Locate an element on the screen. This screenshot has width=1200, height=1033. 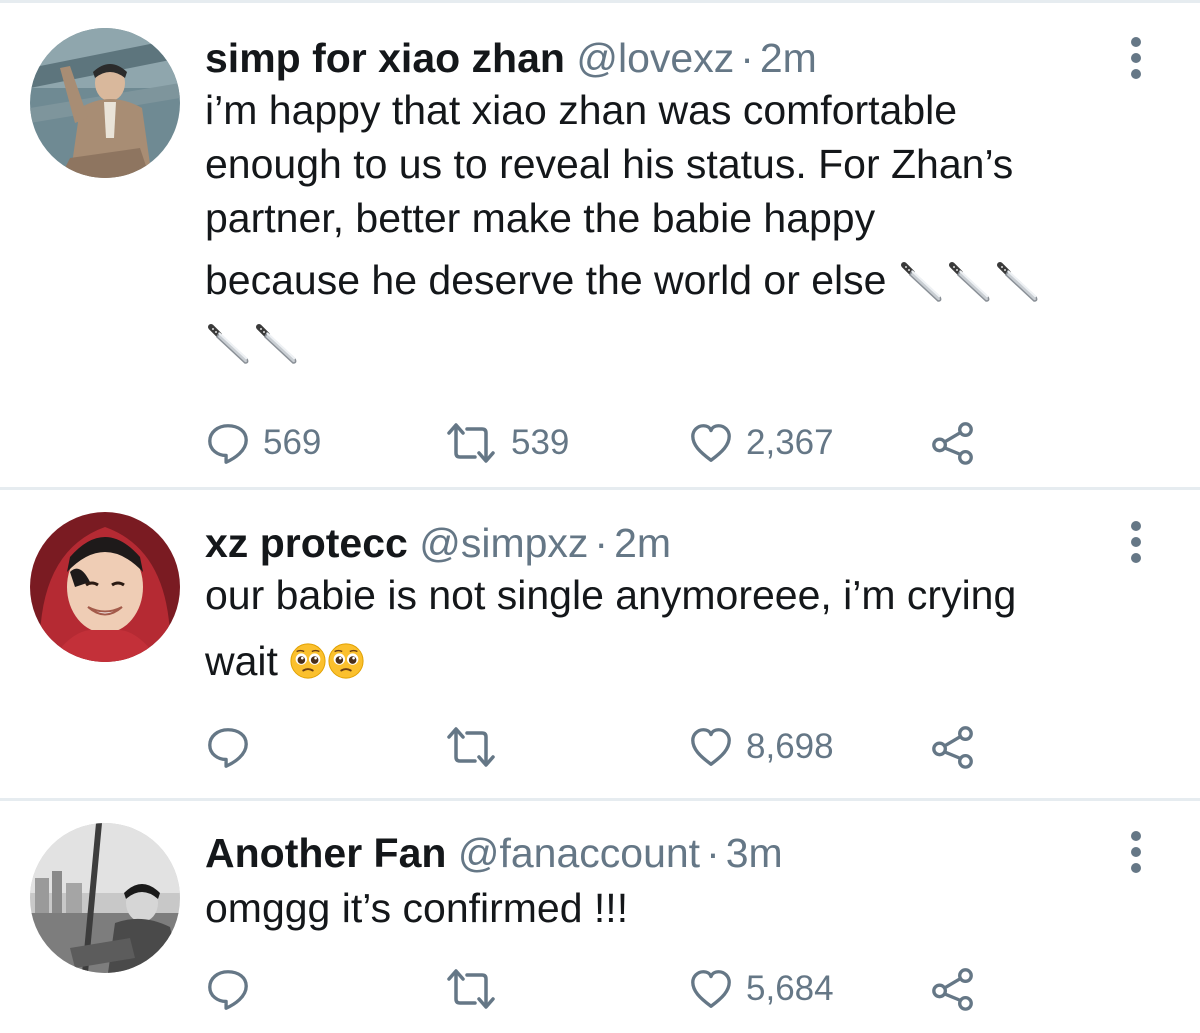
display-name: xz protecc is located at coordinates (306, 543).